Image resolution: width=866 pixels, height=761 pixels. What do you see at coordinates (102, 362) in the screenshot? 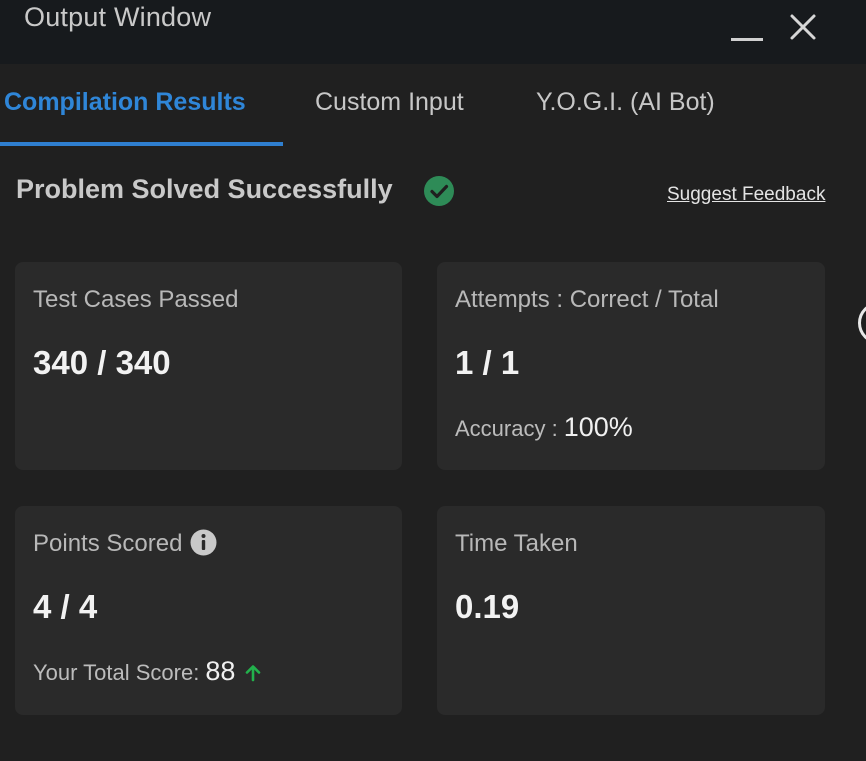
I see `test-cases-value: 340 / 340` at bounding box center [102, 362].